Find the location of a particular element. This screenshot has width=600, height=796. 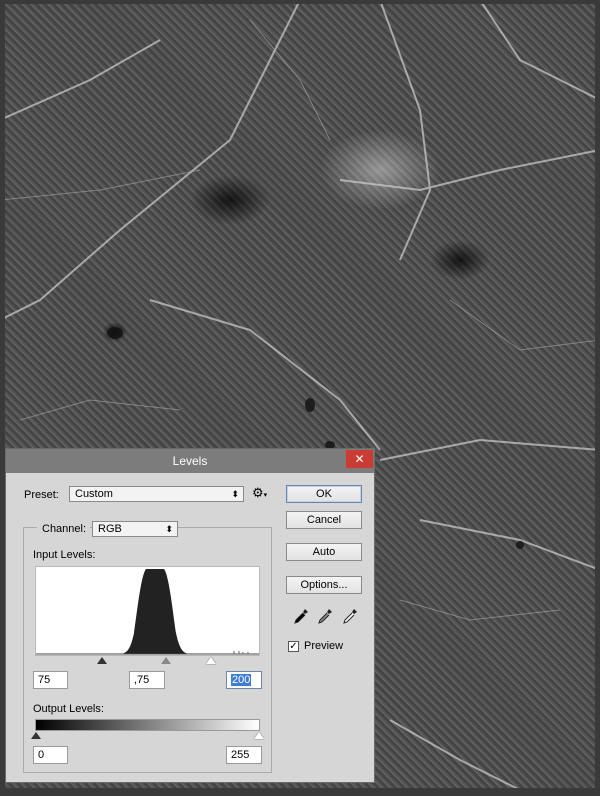

auto-button: Auto is located at coordinates (324, 552).